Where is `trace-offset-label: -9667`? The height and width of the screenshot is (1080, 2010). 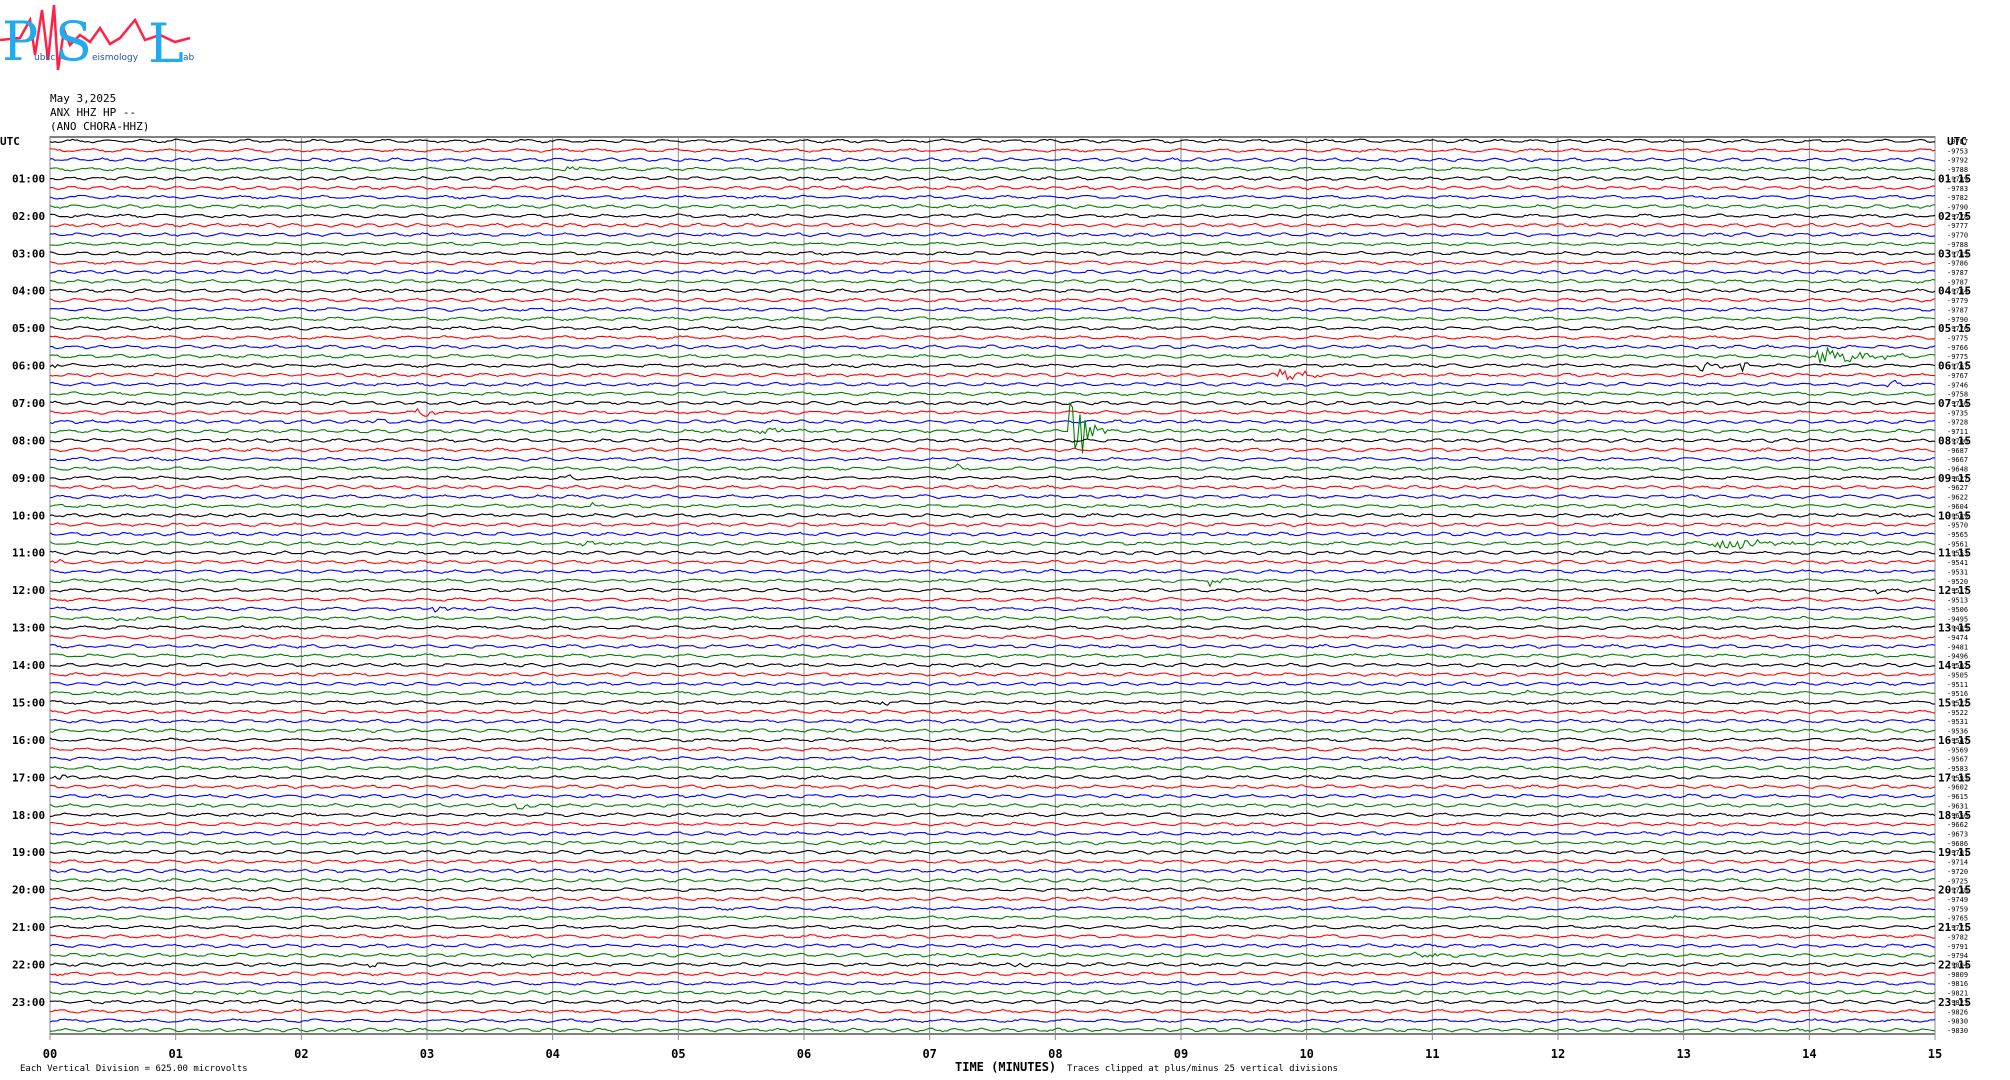 trace-offset-label: -9667 is located at coordinates (1957, 460).